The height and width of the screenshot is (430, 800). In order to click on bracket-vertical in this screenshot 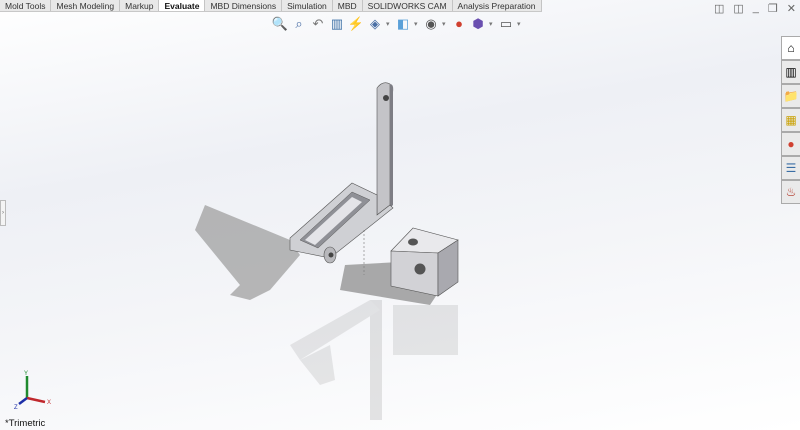, I will do `click(383, 149)`.